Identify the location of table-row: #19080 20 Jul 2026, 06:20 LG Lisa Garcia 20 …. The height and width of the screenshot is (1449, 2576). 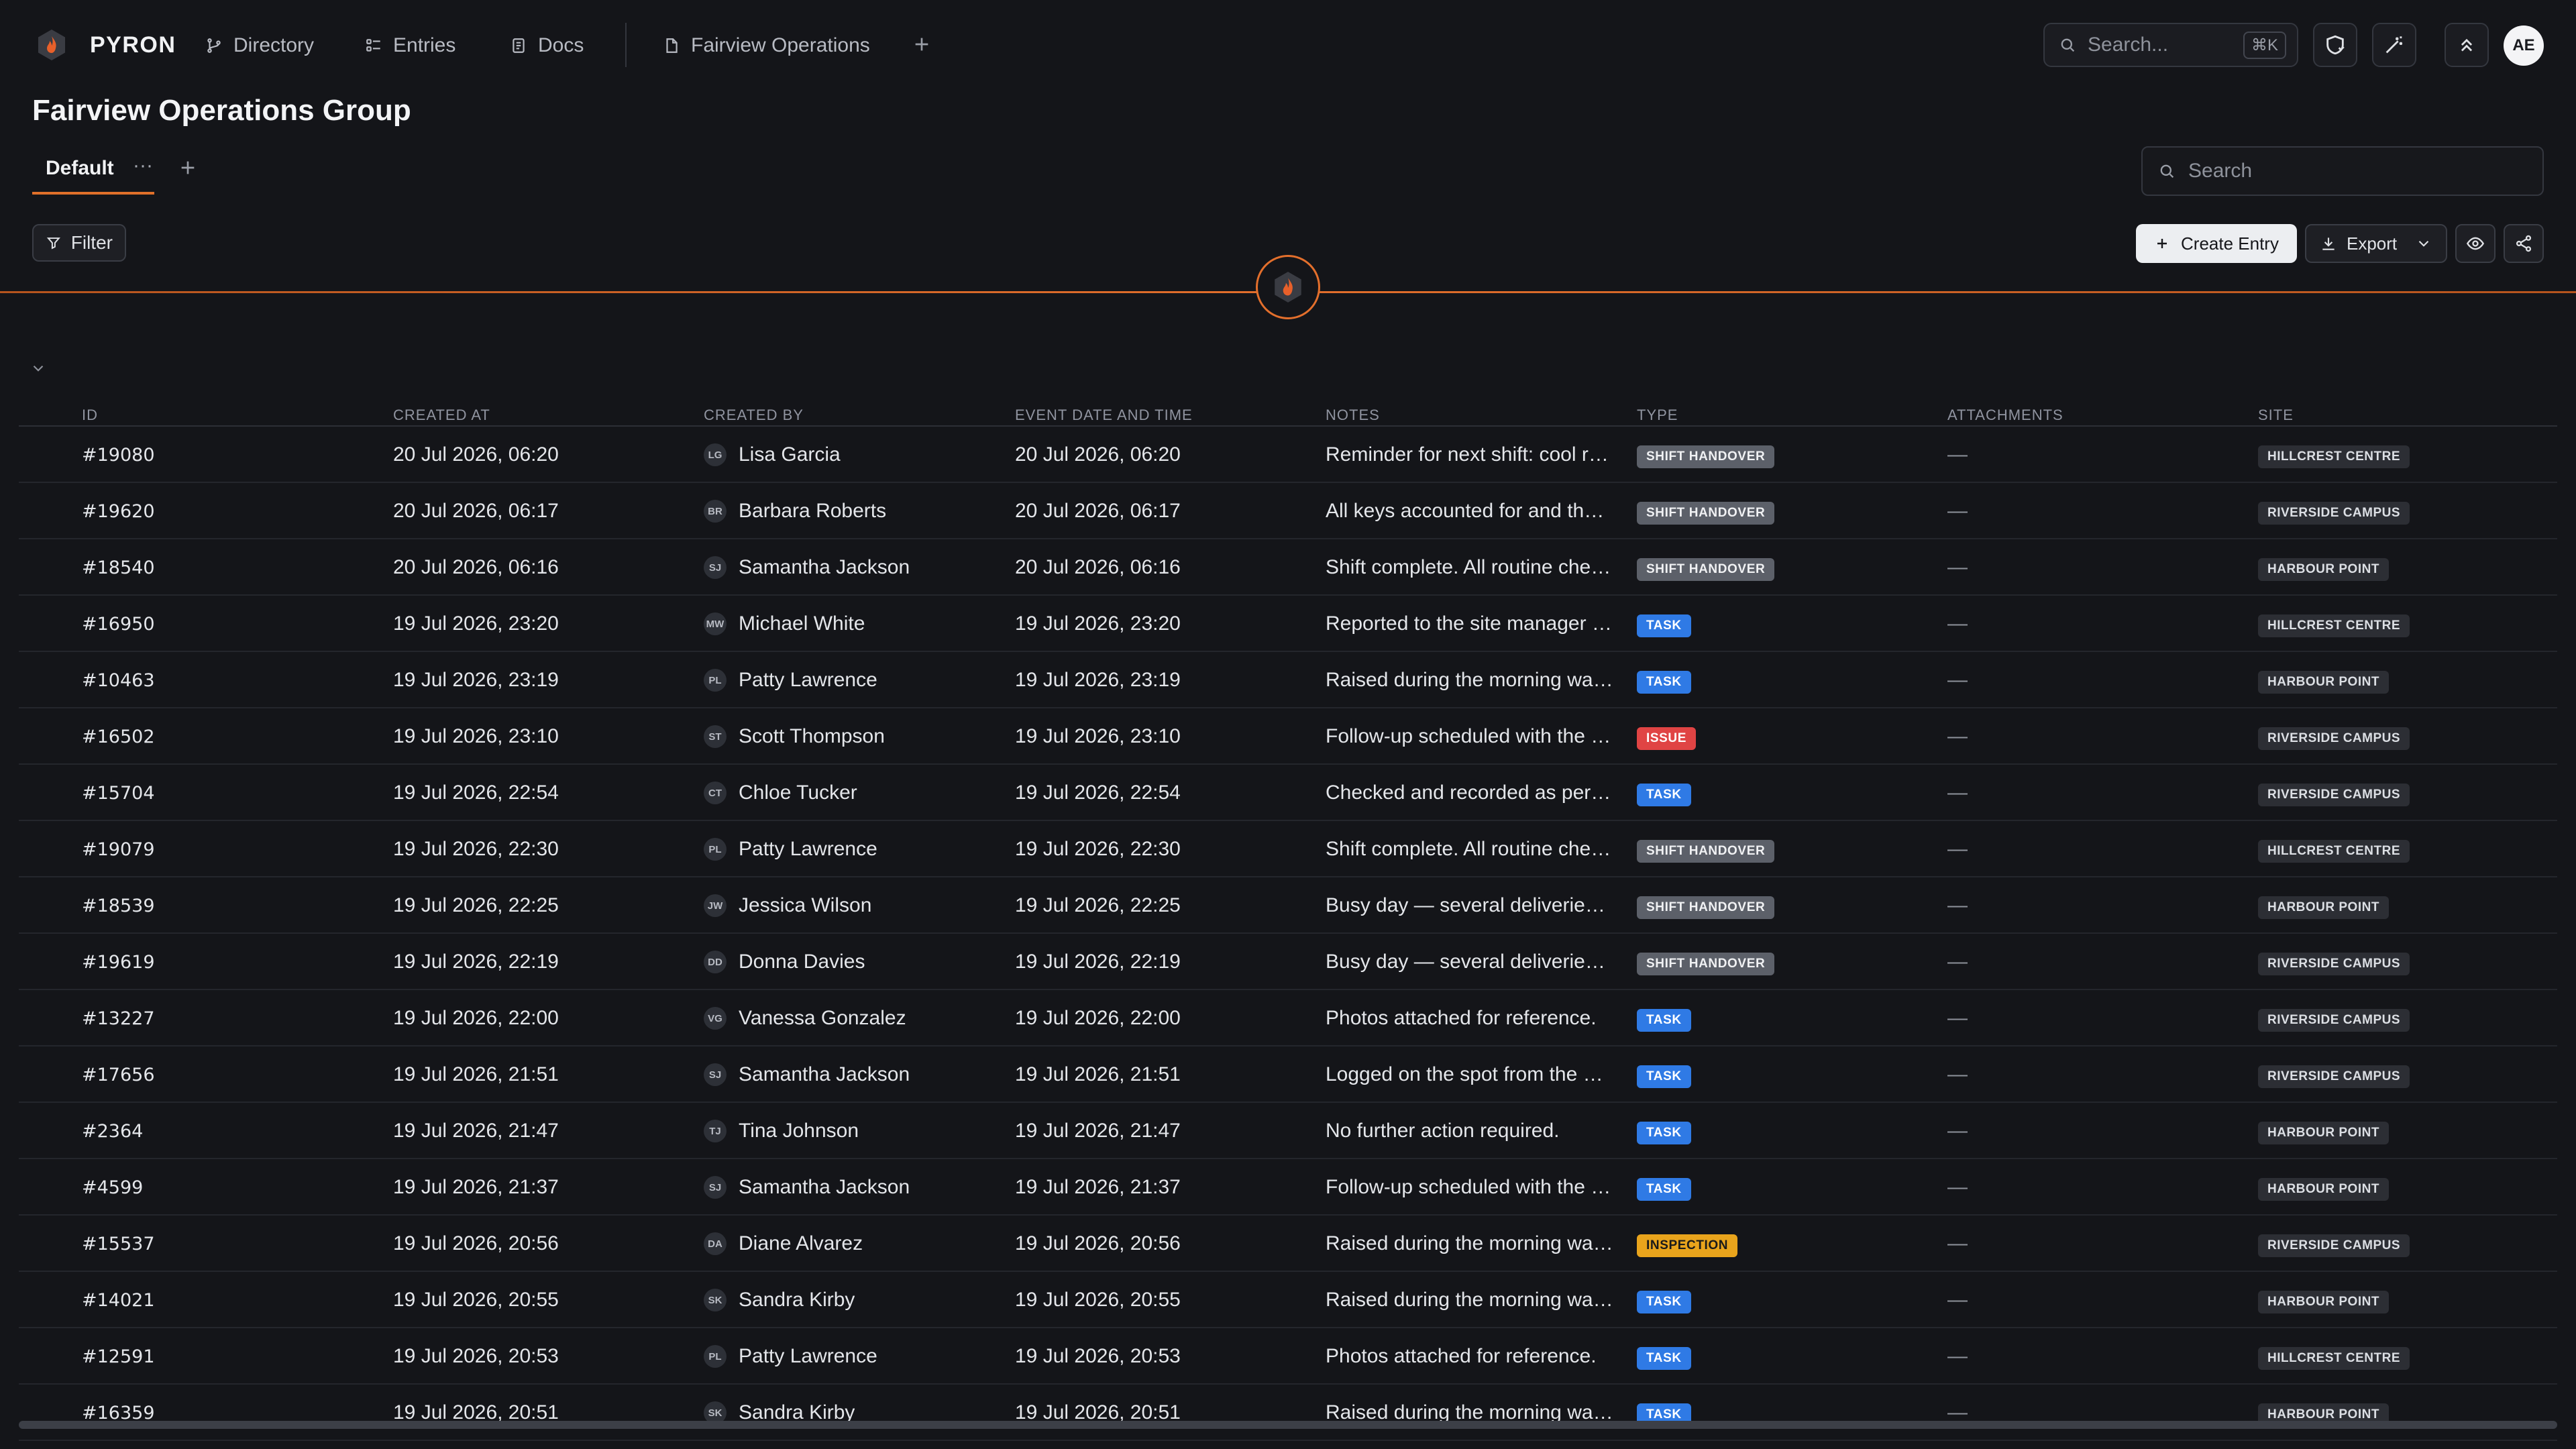
(1288, 455).